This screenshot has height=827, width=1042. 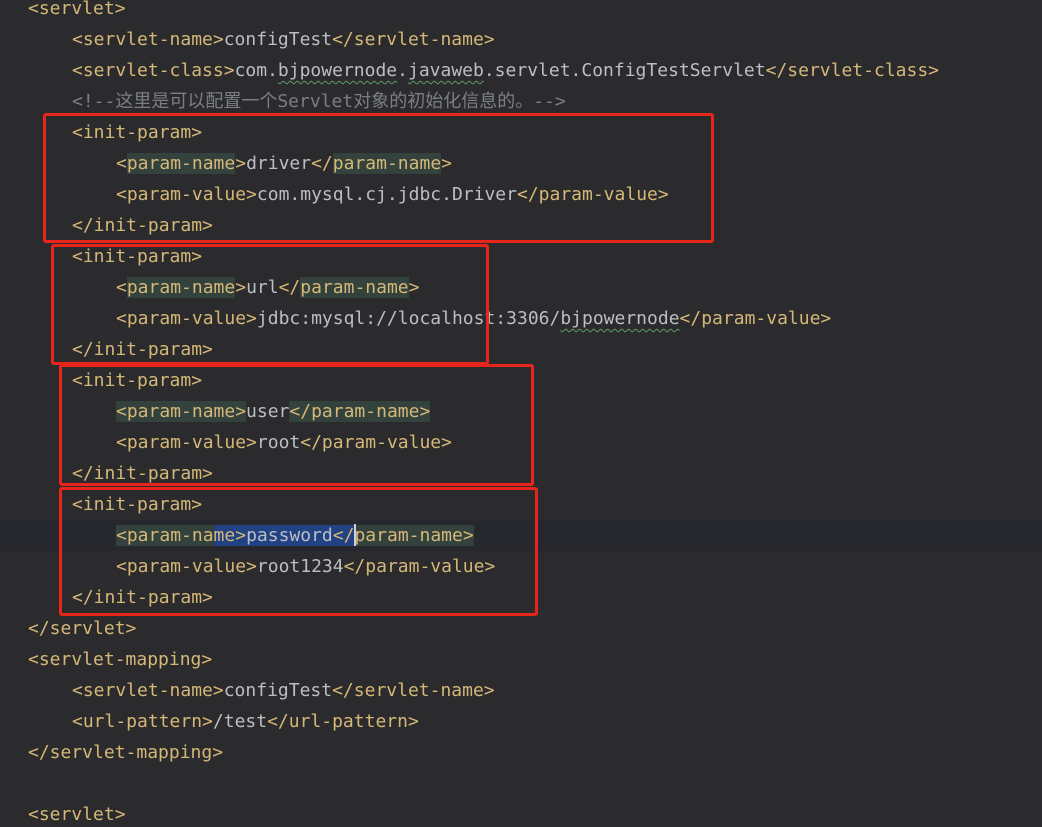 I want to click on selected-text: me, so click(x=224, y=535).